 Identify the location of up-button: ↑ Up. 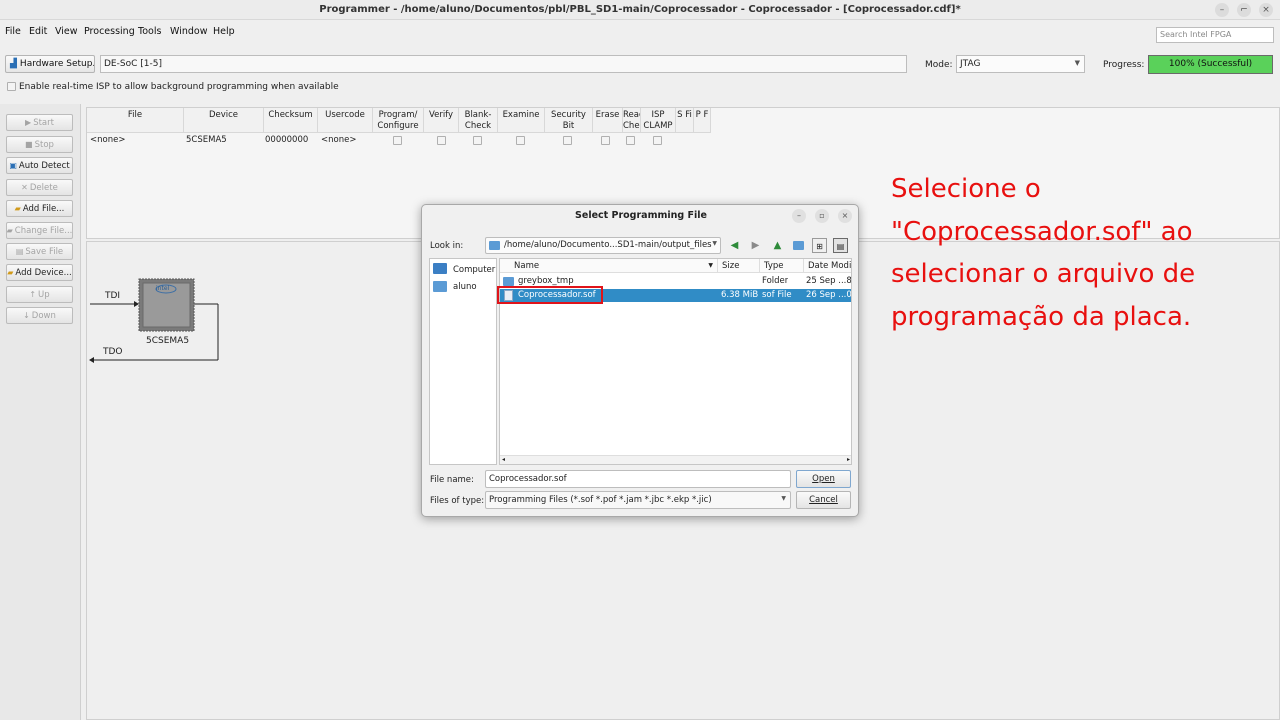
(39, 294).